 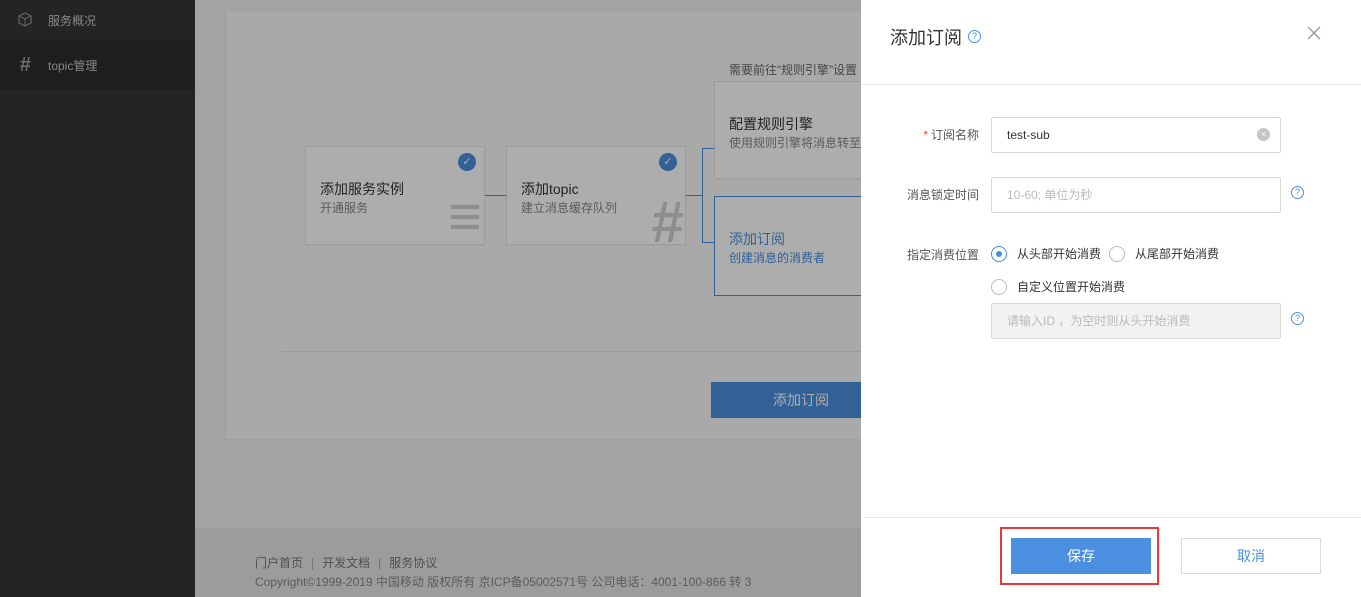 I want to click on drawer-footer: 保存 取消, so click(x=1111, y=557).